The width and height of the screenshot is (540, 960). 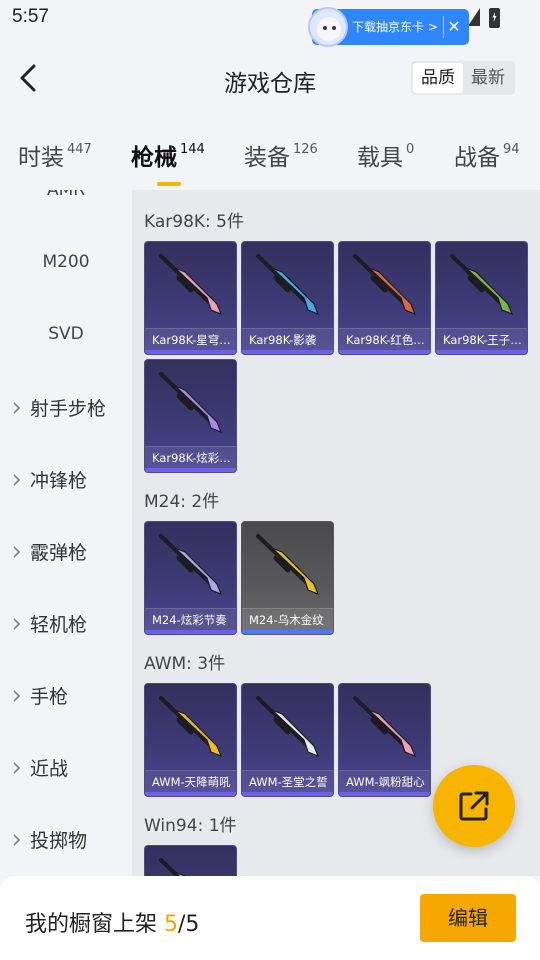 I want to click on close-icon: ✕, so click(x=454, y=27).